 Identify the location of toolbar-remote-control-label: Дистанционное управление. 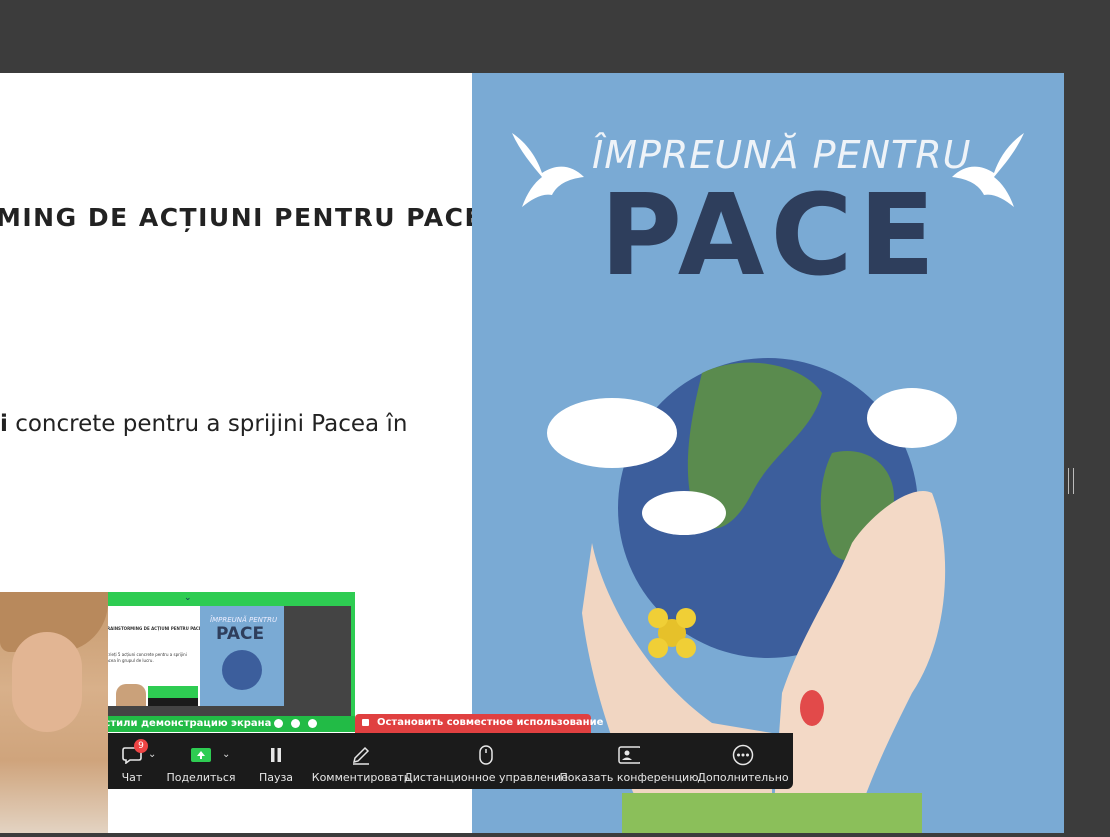
(486, 777).